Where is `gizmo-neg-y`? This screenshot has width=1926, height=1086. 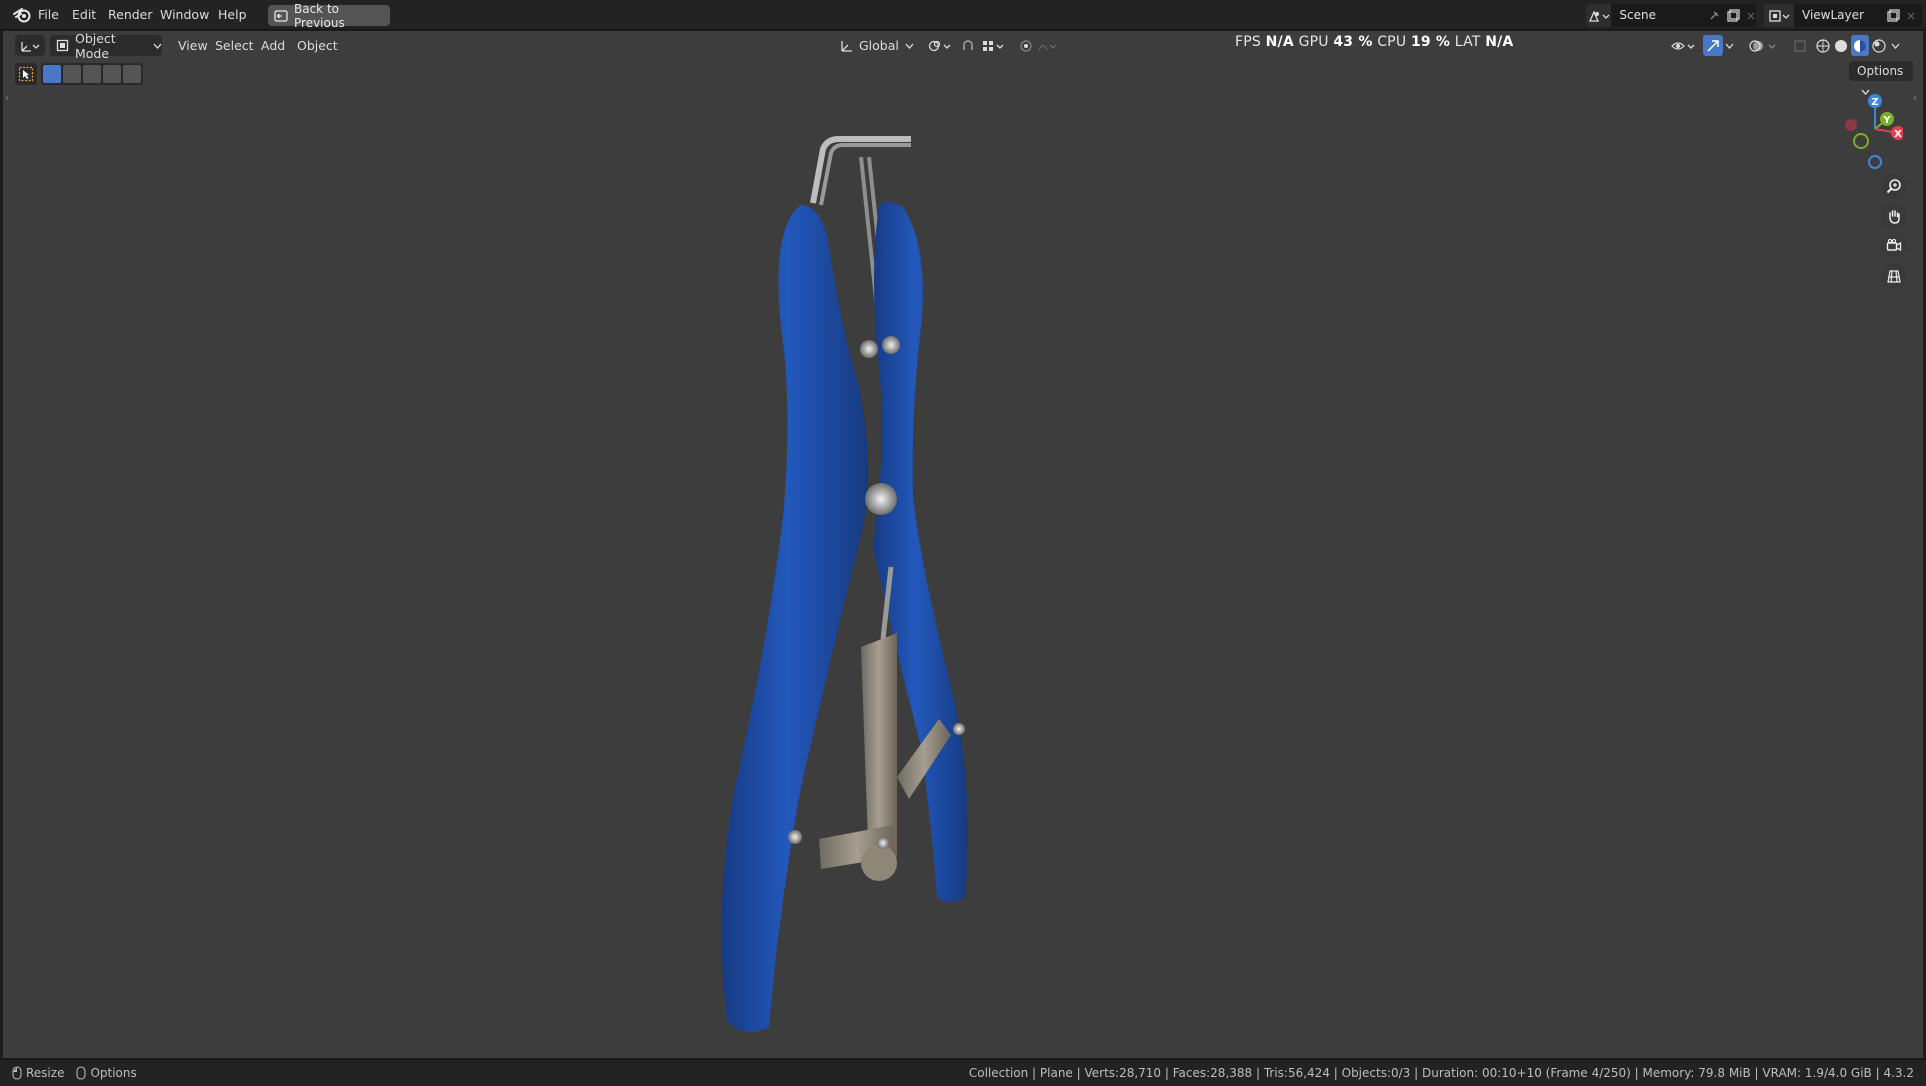 gizmo-neg-y is located at coordinates (1861, 141).